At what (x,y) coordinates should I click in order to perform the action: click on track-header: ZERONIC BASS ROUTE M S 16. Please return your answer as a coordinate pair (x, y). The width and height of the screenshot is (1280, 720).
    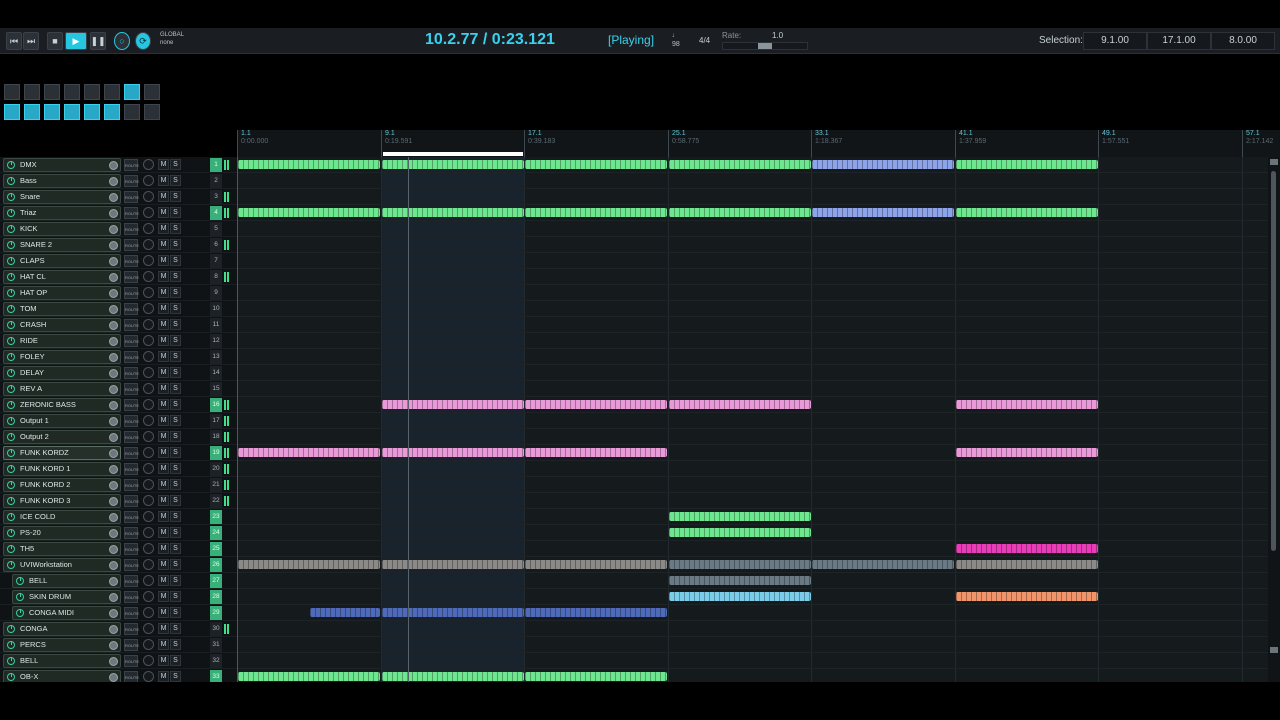
    Looking at the image, I should click on (118, 405).